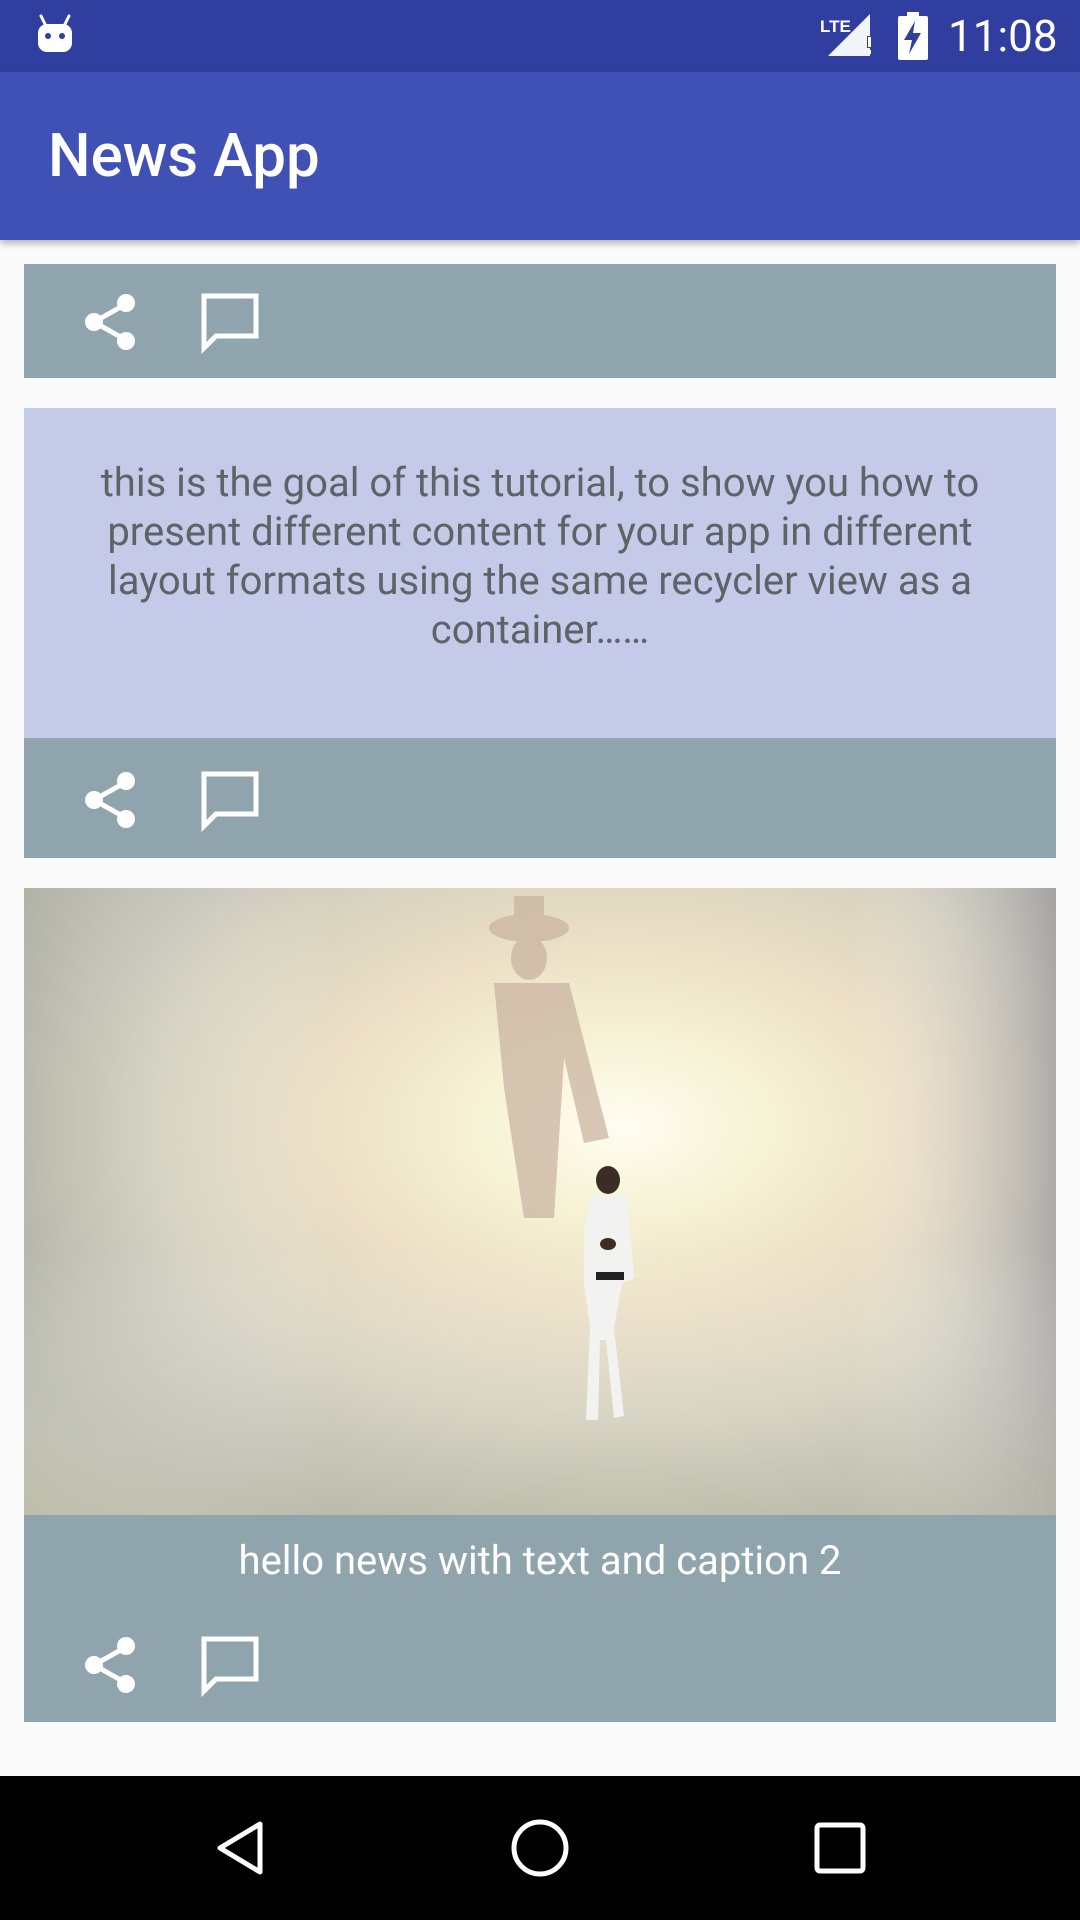  Describe the element at coordinates (835, 26) in the screenshot. I see `svg-text: LTE` at that location.